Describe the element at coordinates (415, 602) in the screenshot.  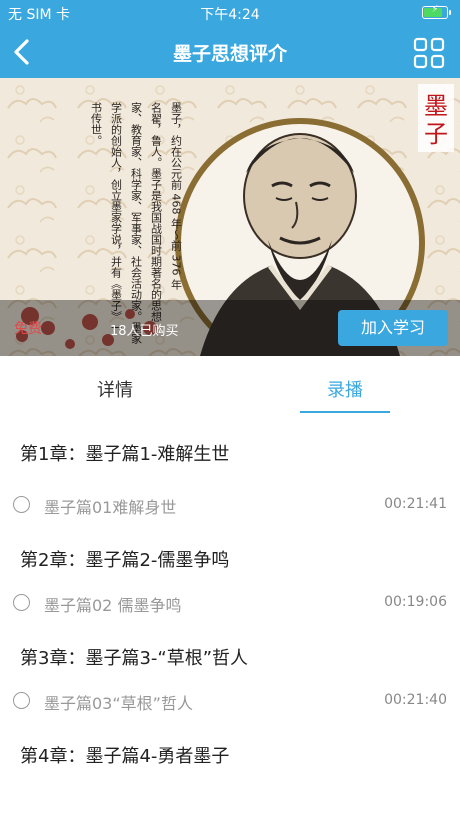
I see `lesson-duration: 00:19:06` at that location.